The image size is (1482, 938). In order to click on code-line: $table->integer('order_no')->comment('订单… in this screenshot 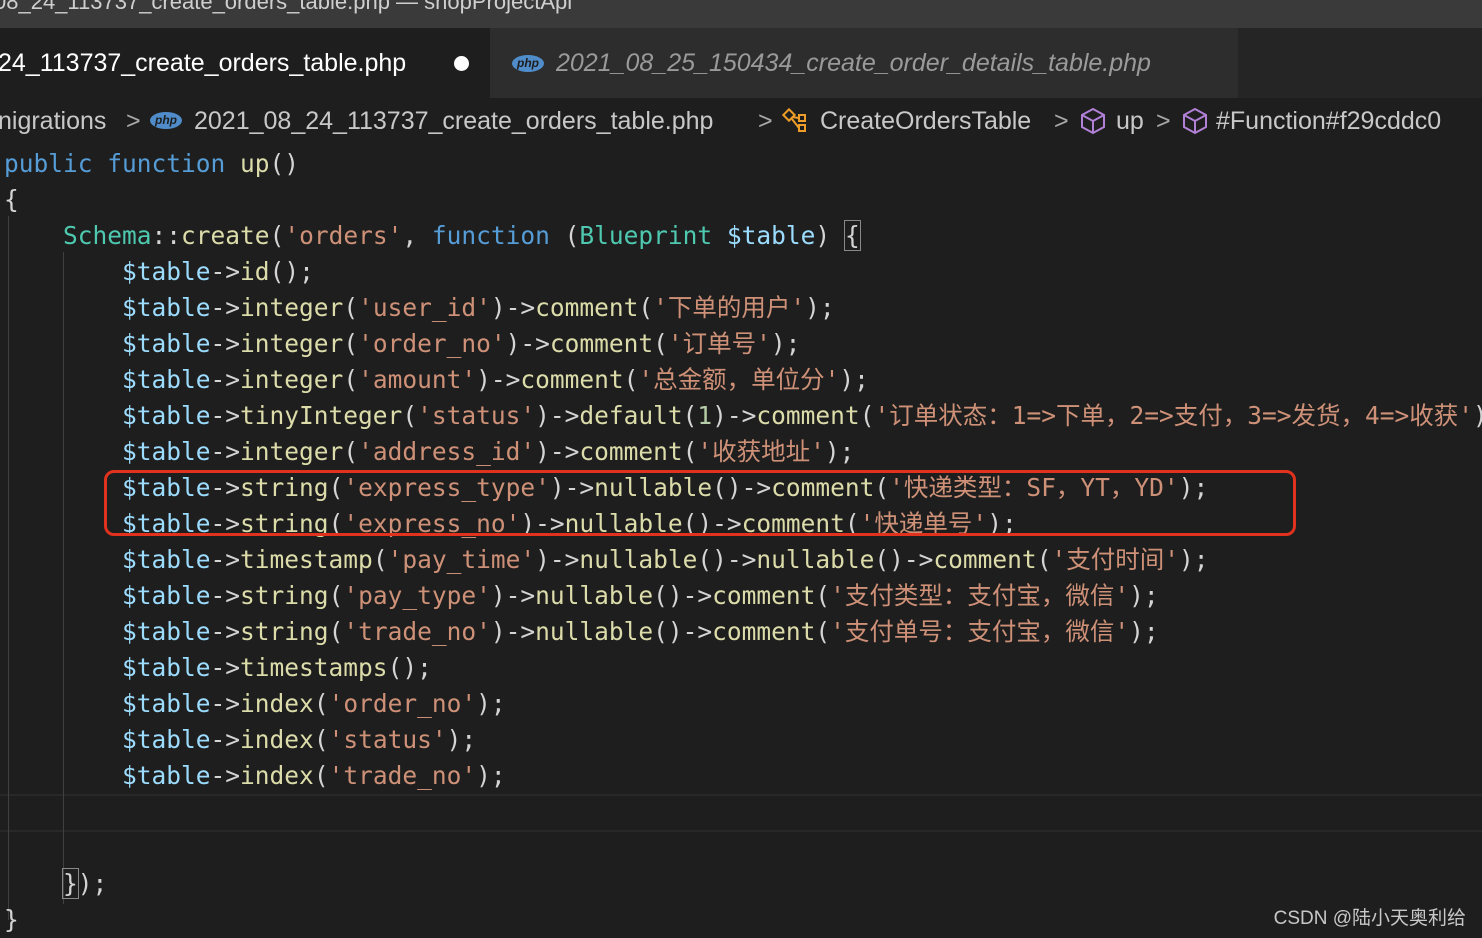, I will do `click(402, 344)`.